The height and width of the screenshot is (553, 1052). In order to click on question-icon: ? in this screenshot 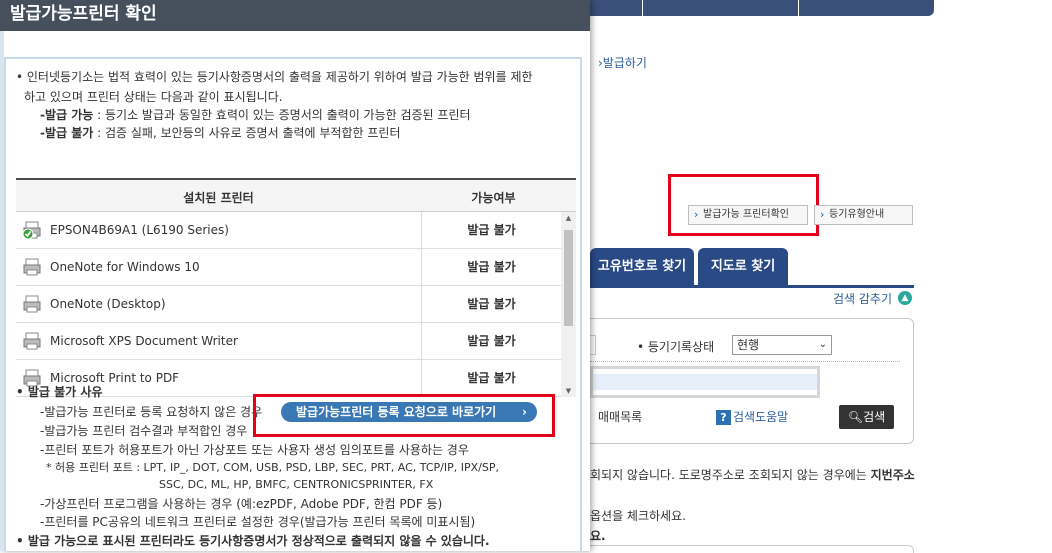, I will do `click(723, 417)`.